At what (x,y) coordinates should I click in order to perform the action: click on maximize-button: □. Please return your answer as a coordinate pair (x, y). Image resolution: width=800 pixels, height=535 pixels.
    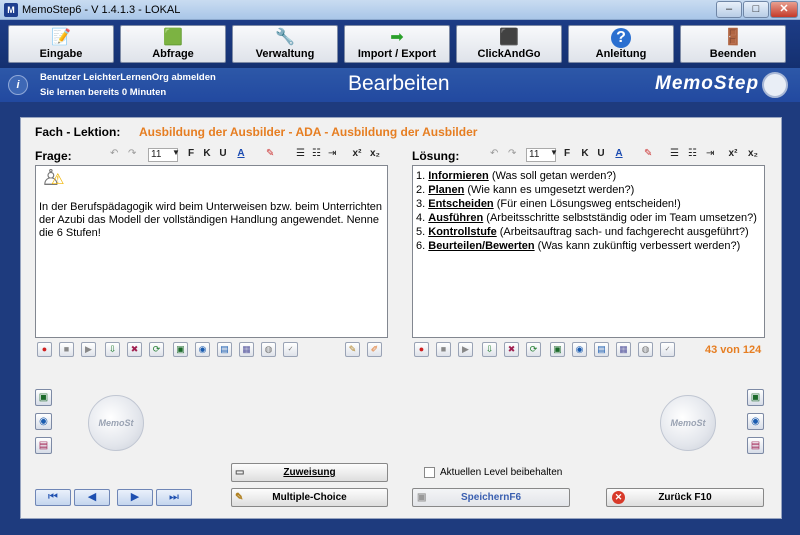
    Looking at the image, I should click on (756, 9).